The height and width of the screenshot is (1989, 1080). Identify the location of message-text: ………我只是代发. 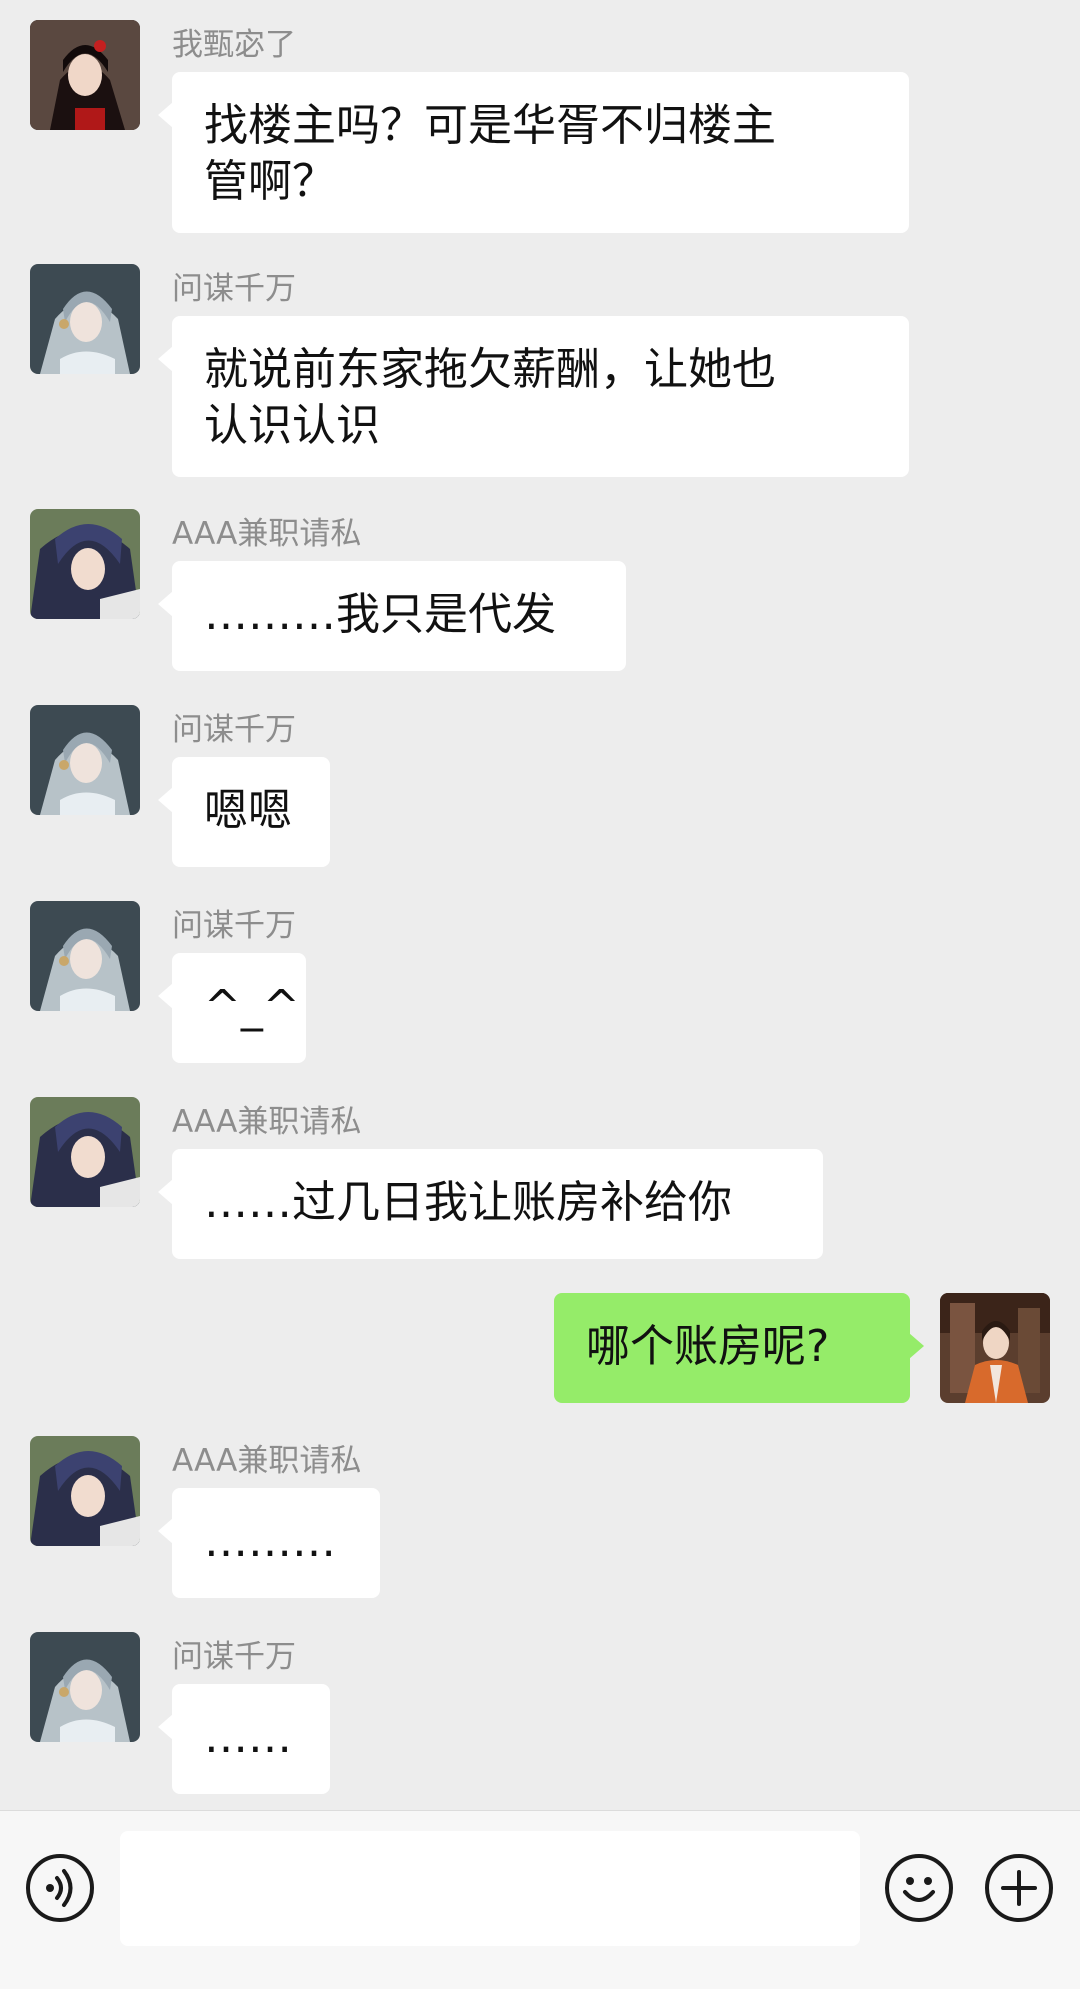
(380, 614).